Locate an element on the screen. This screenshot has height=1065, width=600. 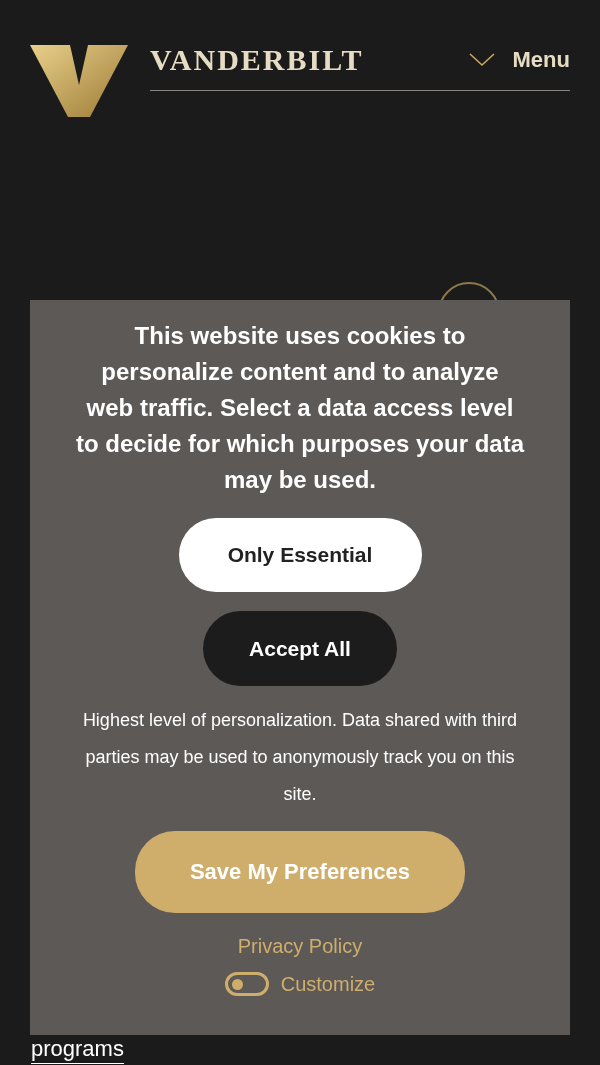
cookie-message: This website uses cookies to personalize content and to analyze web traffic. Select a data access level to decide for which purposes your data may be used. is located at coordinates (300, 408).